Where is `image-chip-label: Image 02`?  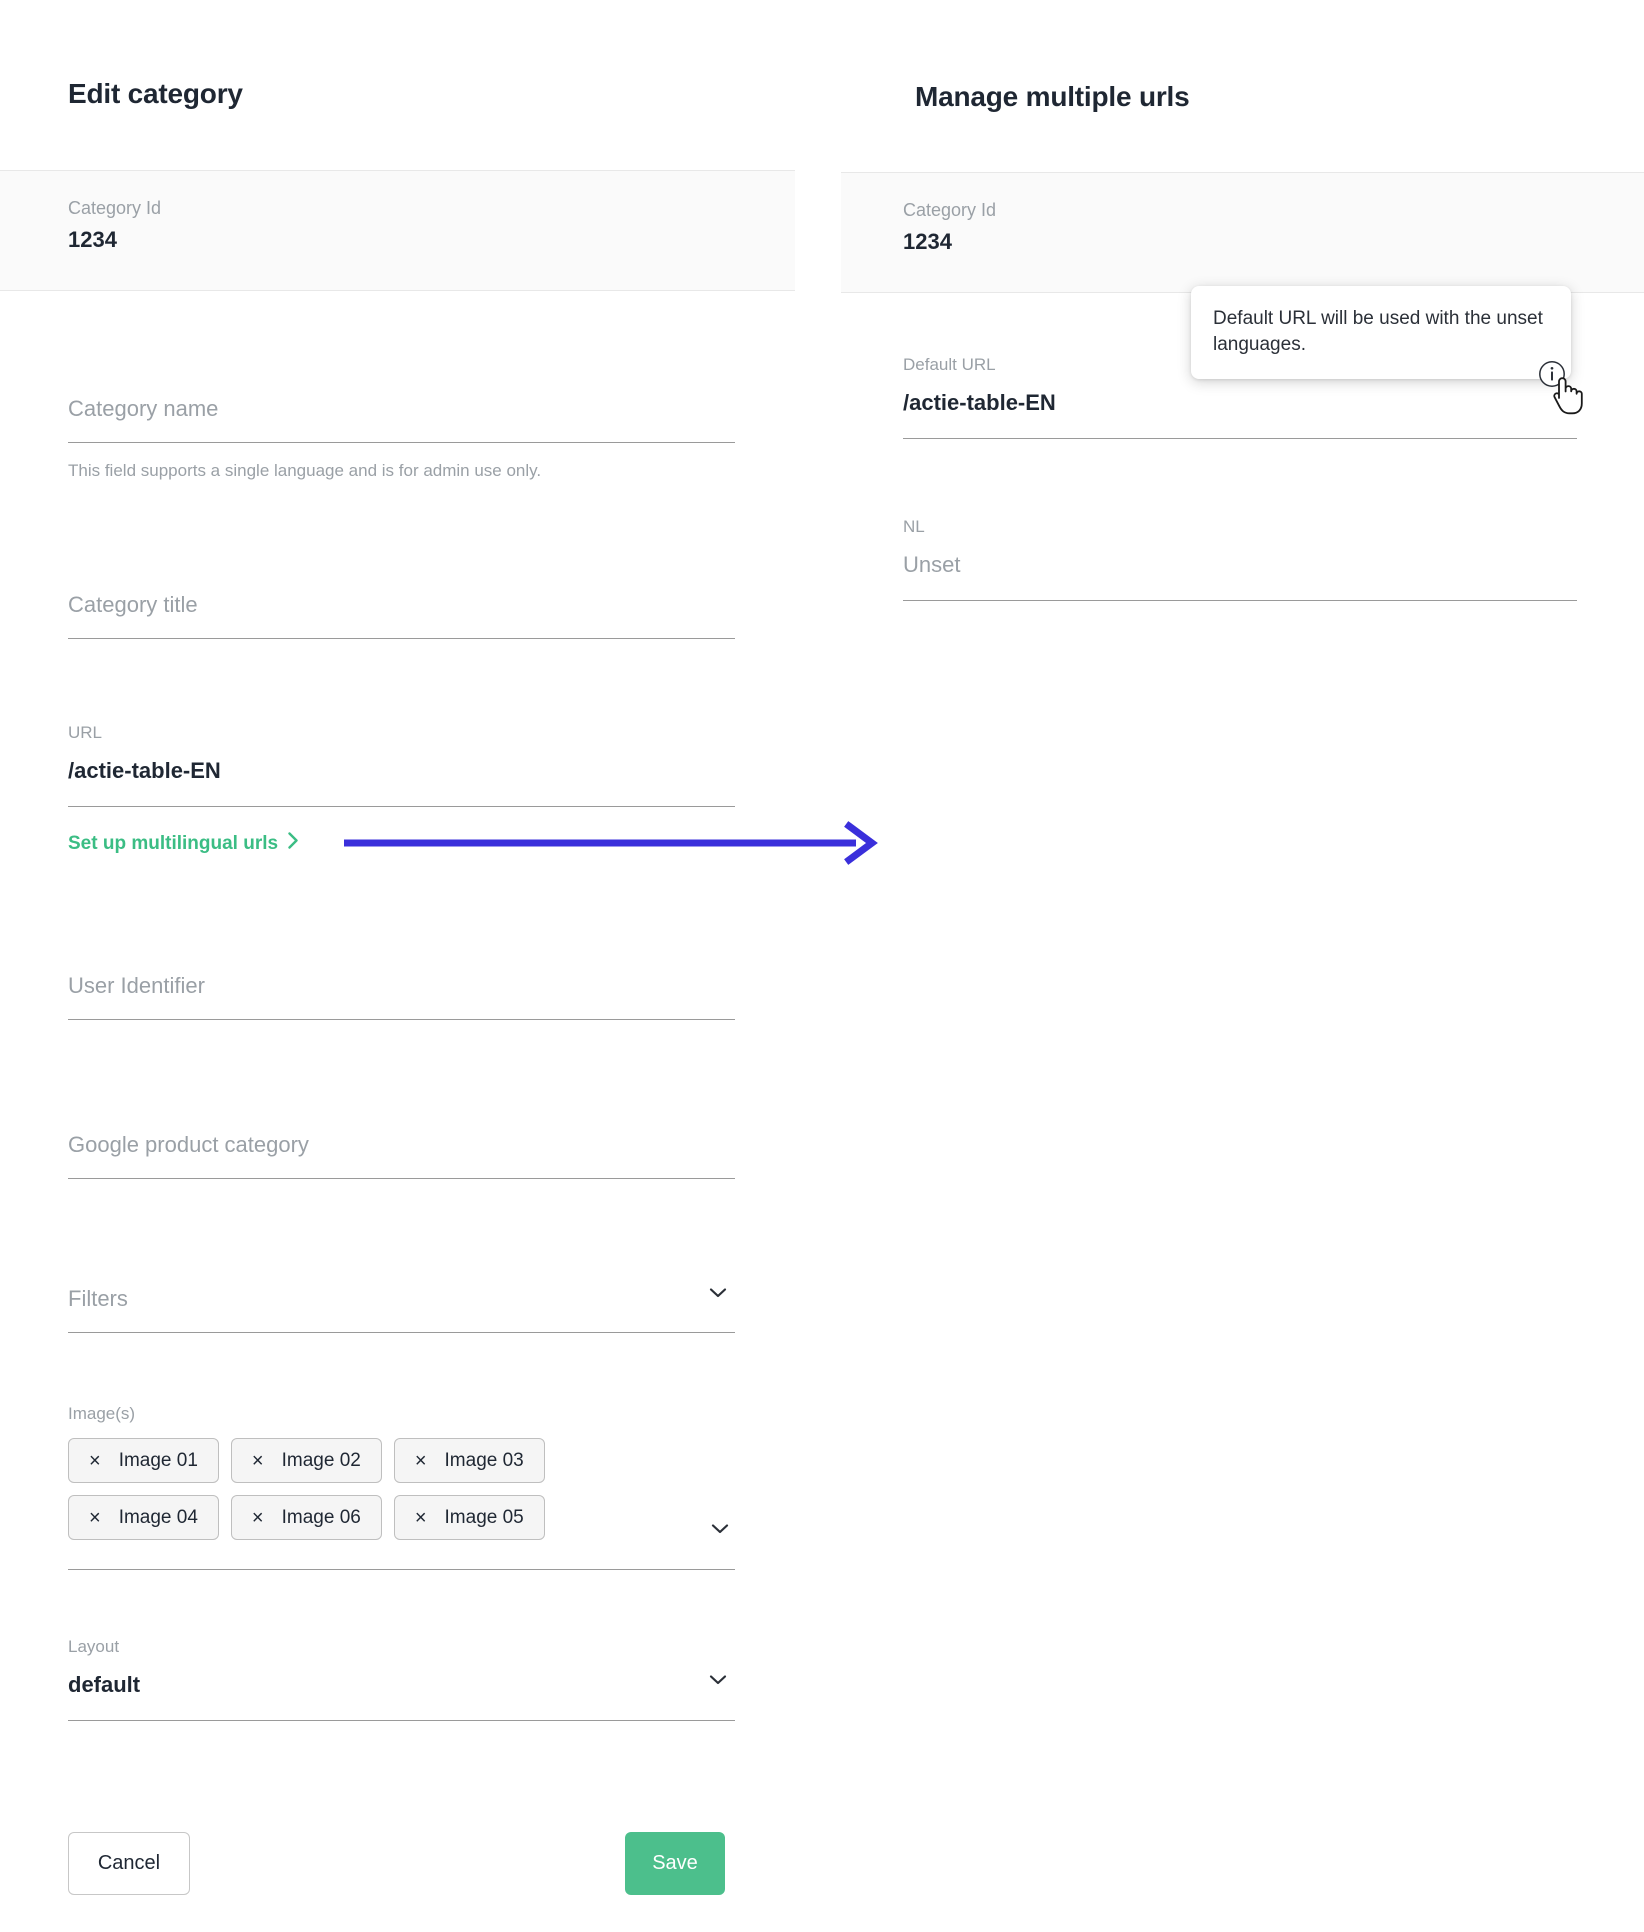 image-chip-label: Image 02 is located at coordinates (321, 1460).